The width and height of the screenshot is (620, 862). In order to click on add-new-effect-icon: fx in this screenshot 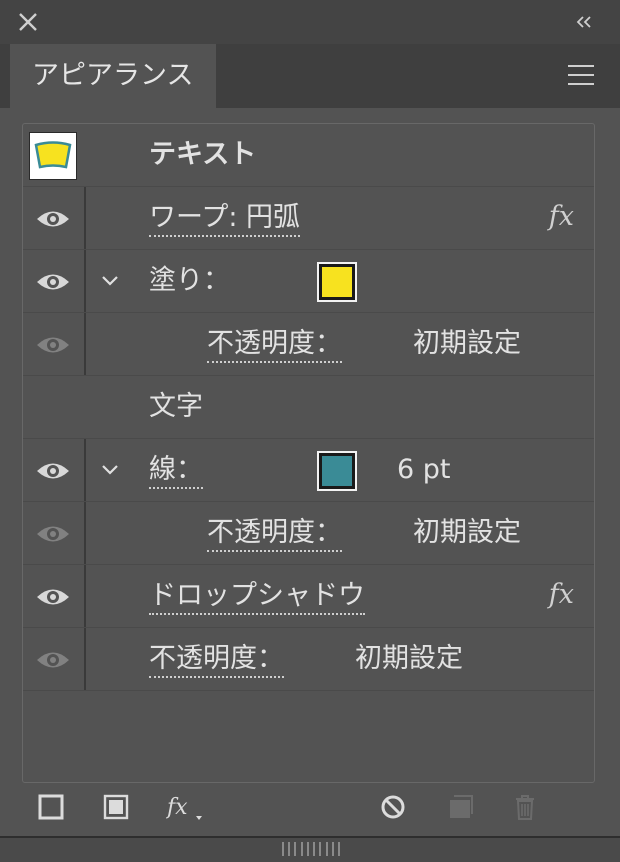, I will do `click(186, 807)`.